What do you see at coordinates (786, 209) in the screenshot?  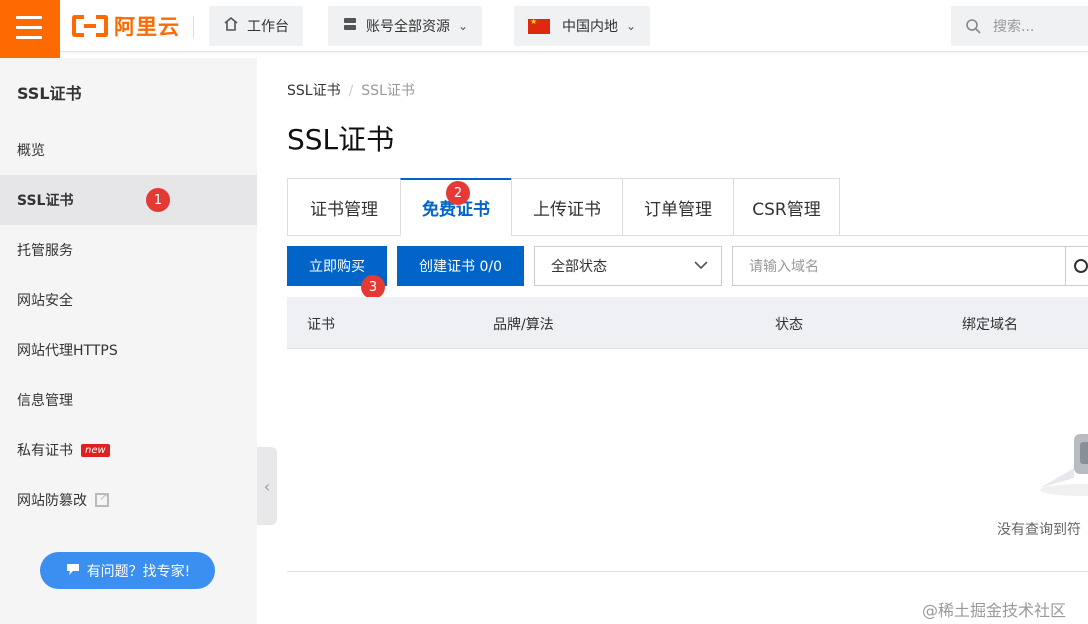 I see `tab-label: CSR管理` at bounding box center [786, 209].